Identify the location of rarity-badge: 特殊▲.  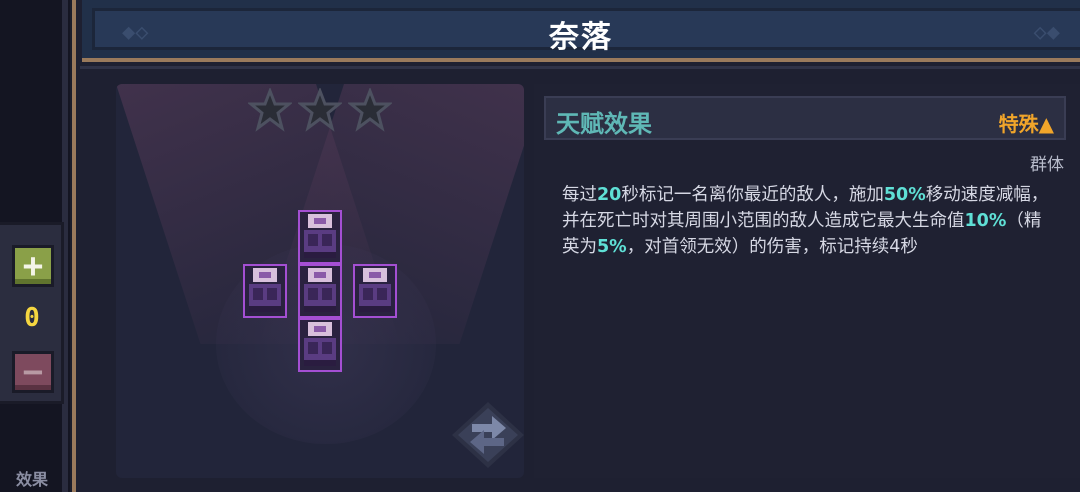
(1026, 124).